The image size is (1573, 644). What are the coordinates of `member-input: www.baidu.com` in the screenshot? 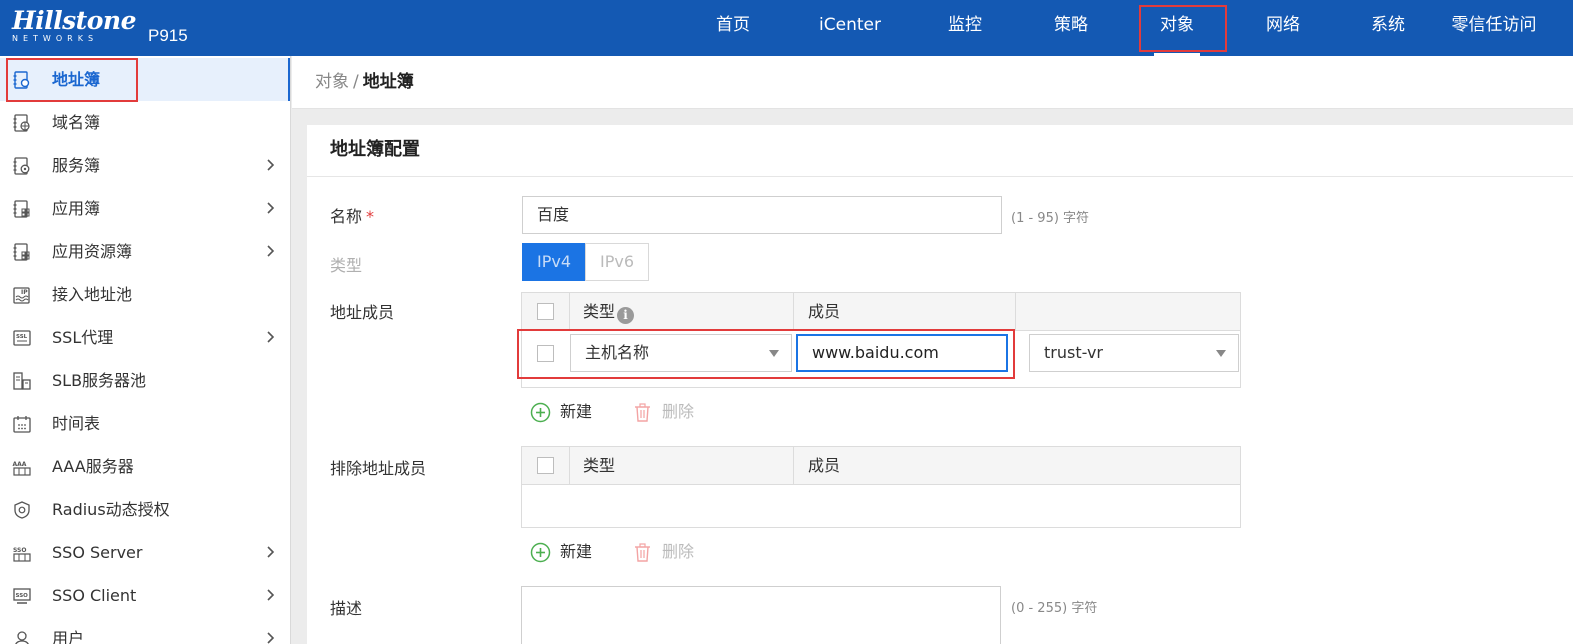 It's located at (902, 353).